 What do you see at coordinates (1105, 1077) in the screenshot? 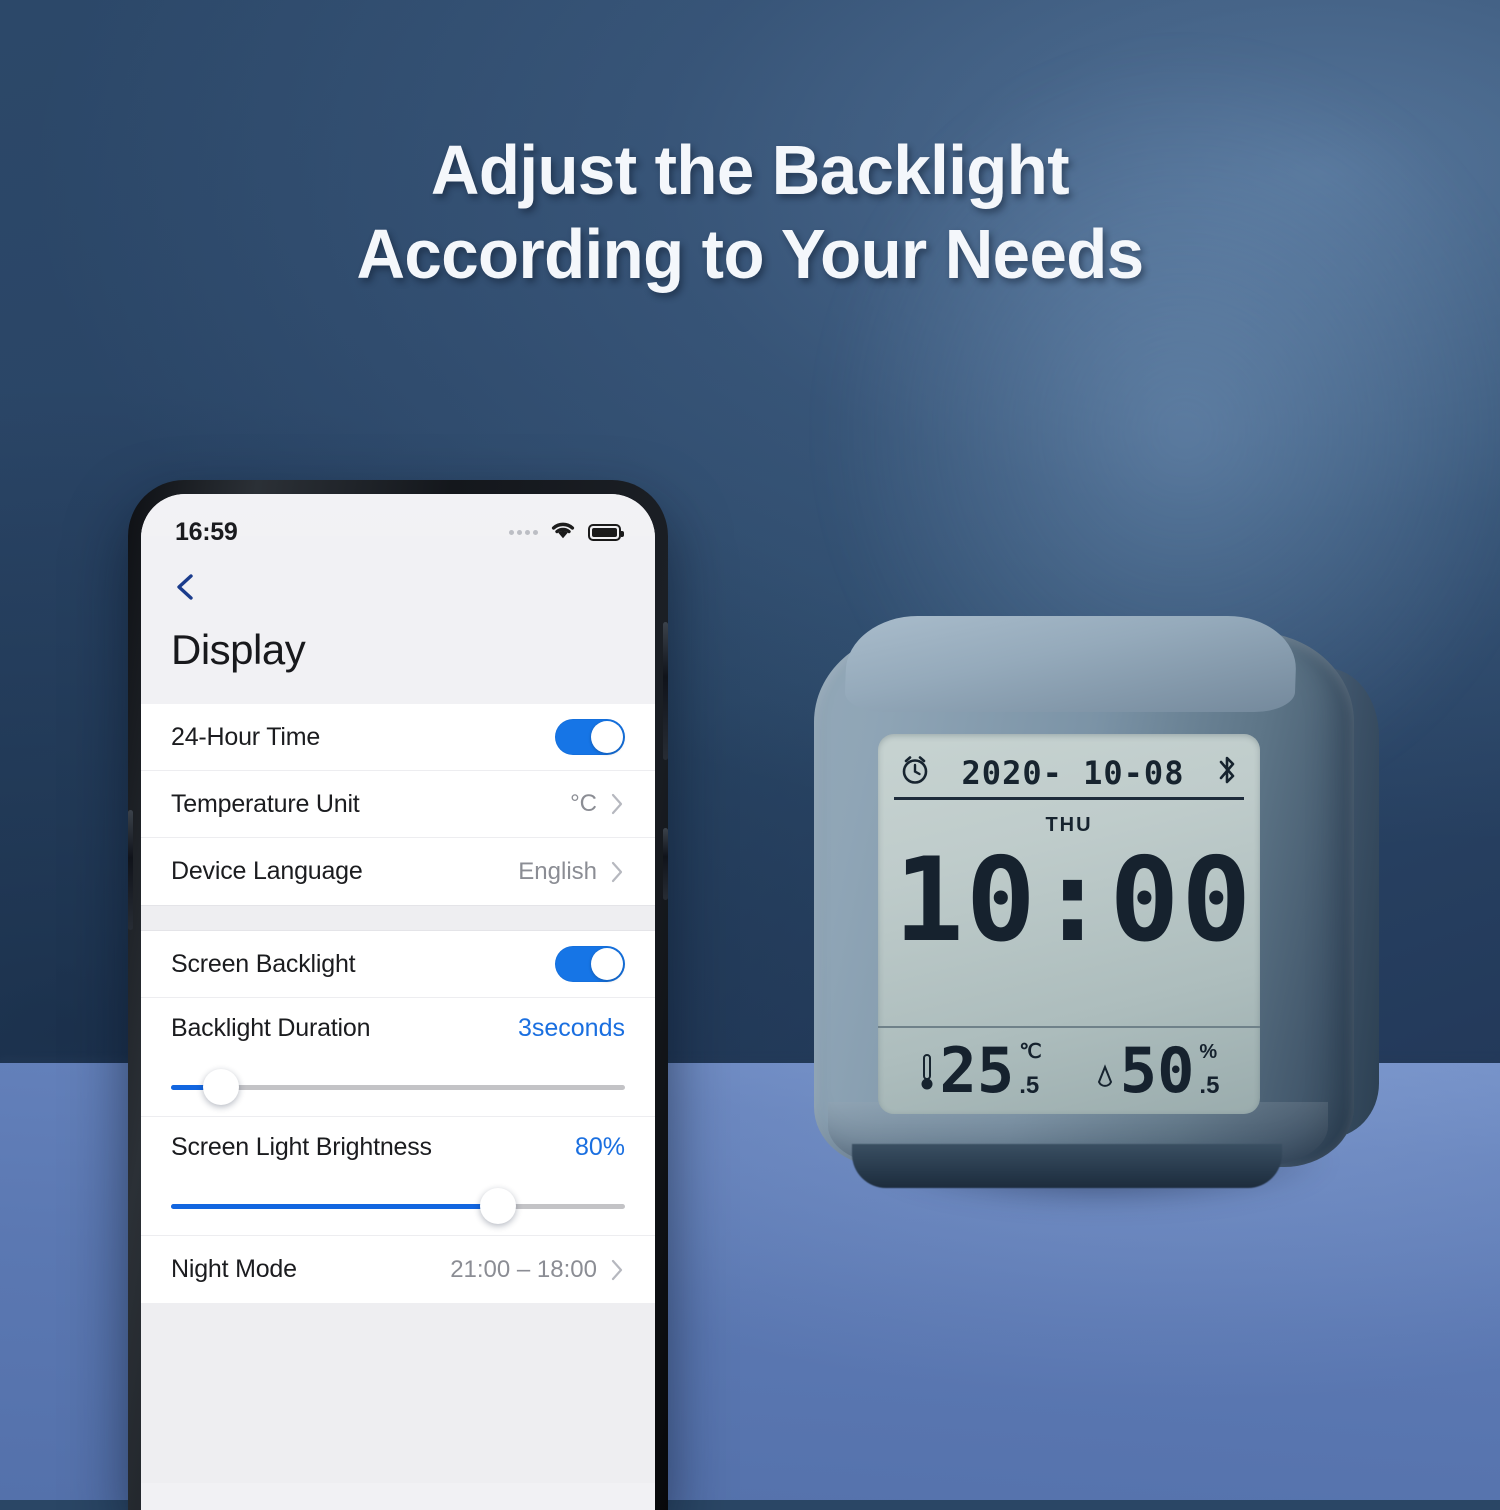
I see `water-drop-icon` at bounding box center [1105, 1077].